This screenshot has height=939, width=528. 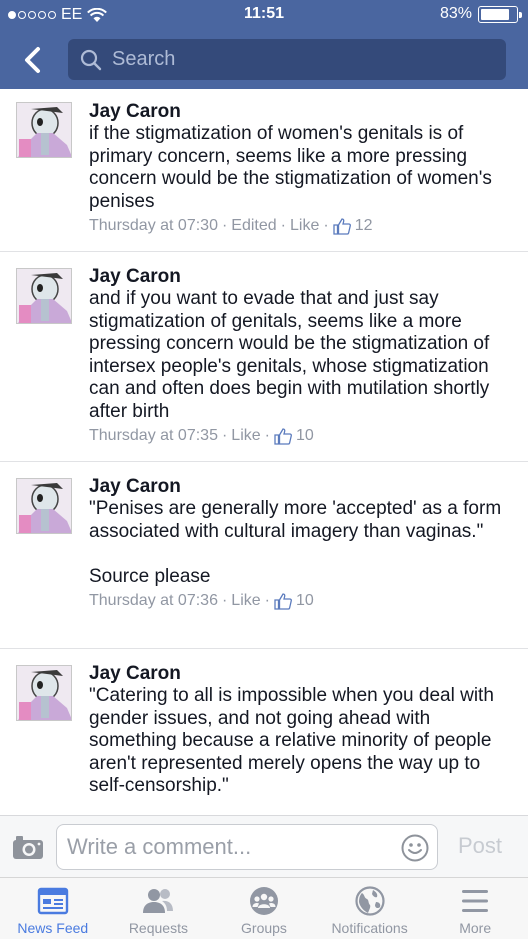 What do you see at coordinates (480, 846) in the screenshot?
I see `post-button: Post` at bounding box center [480, 846].